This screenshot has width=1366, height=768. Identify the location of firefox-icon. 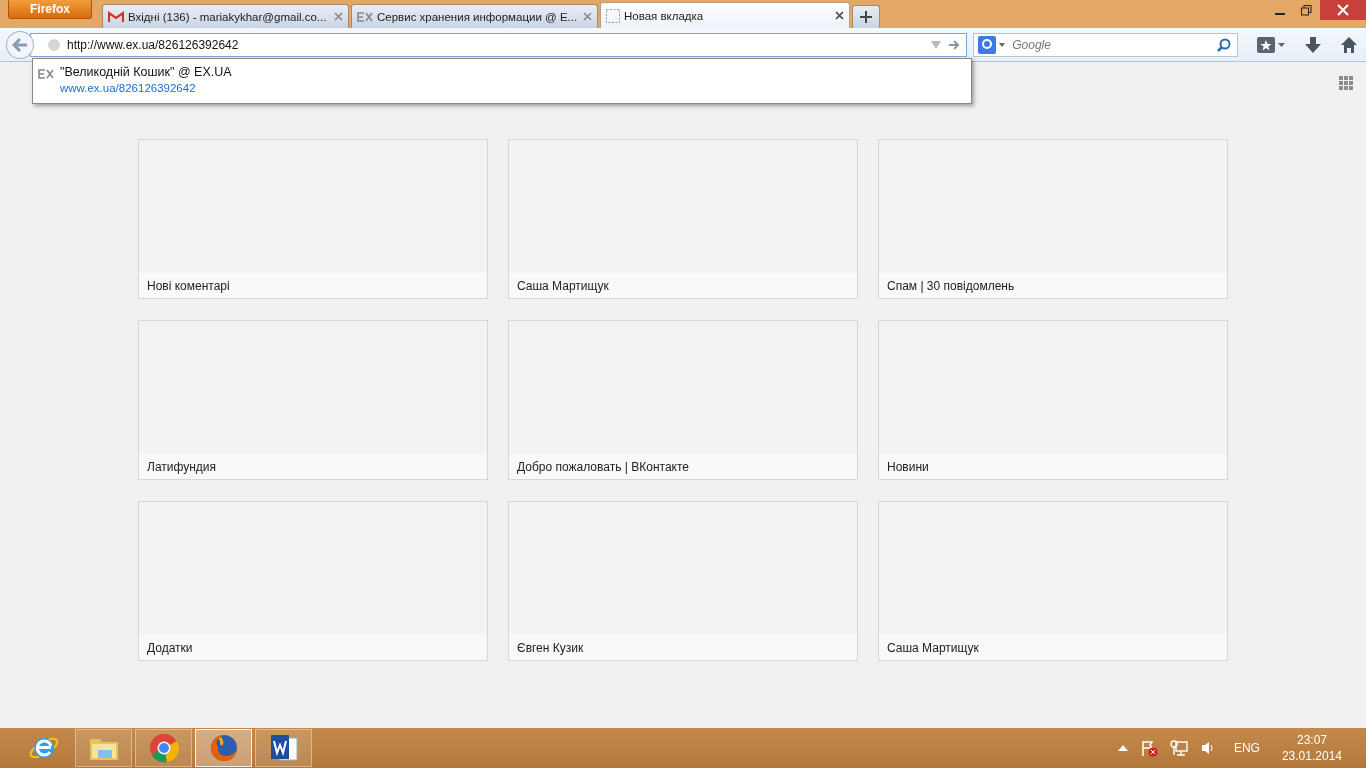
(223, 748).